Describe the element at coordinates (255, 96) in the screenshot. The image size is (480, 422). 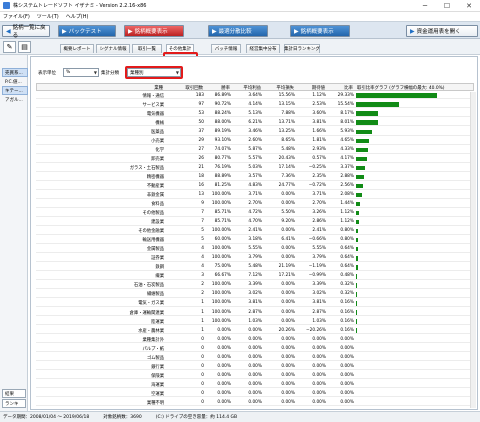
I see `table-row: 情報・通信 183 86.89% 3.64% 15.56% 1.12% 29.33%` at that location.